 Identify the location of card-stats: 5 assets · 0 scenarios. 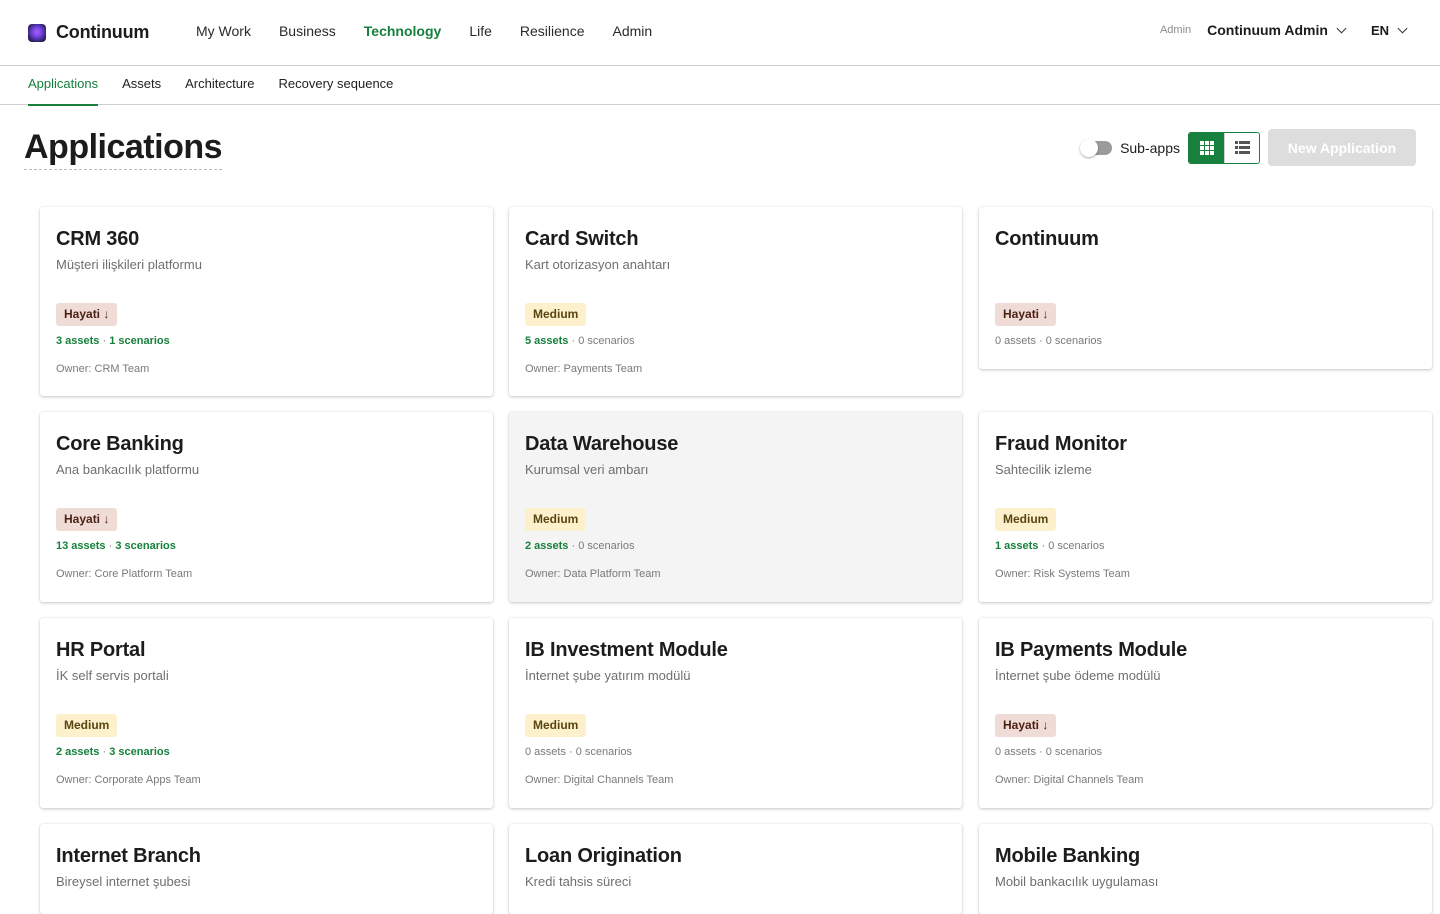
(580, 341).